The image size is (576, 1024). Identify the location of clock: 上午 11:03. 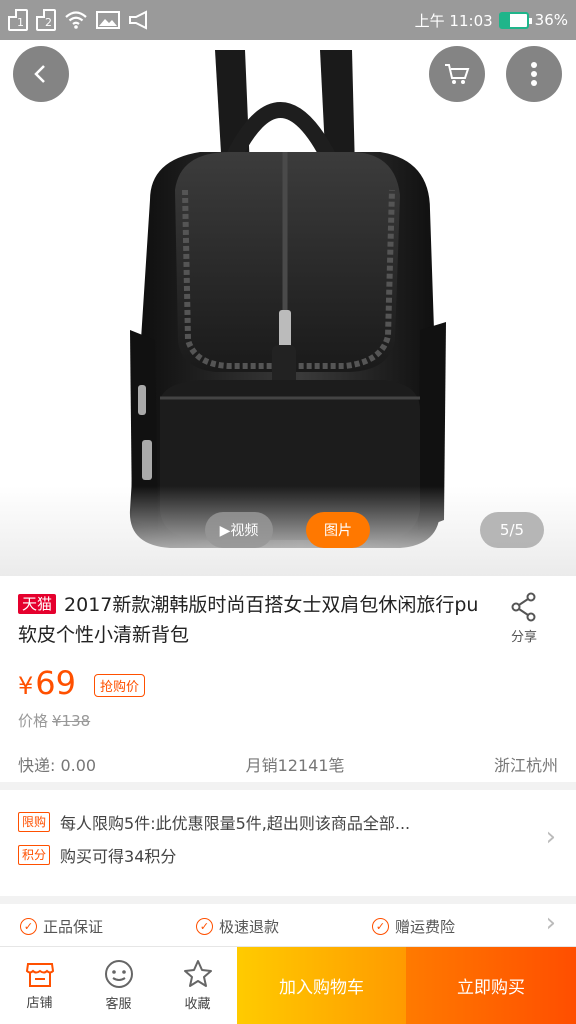
(453, 20).